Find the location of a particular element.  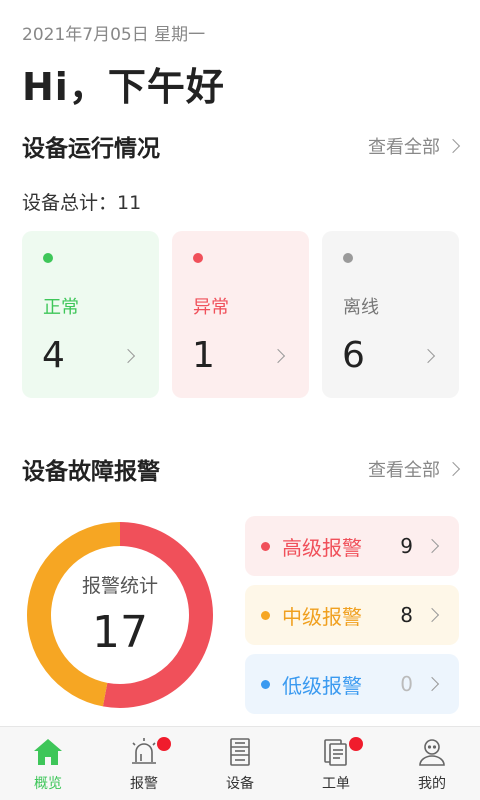

alarm-light-icon is located at coordinates (149, 752).